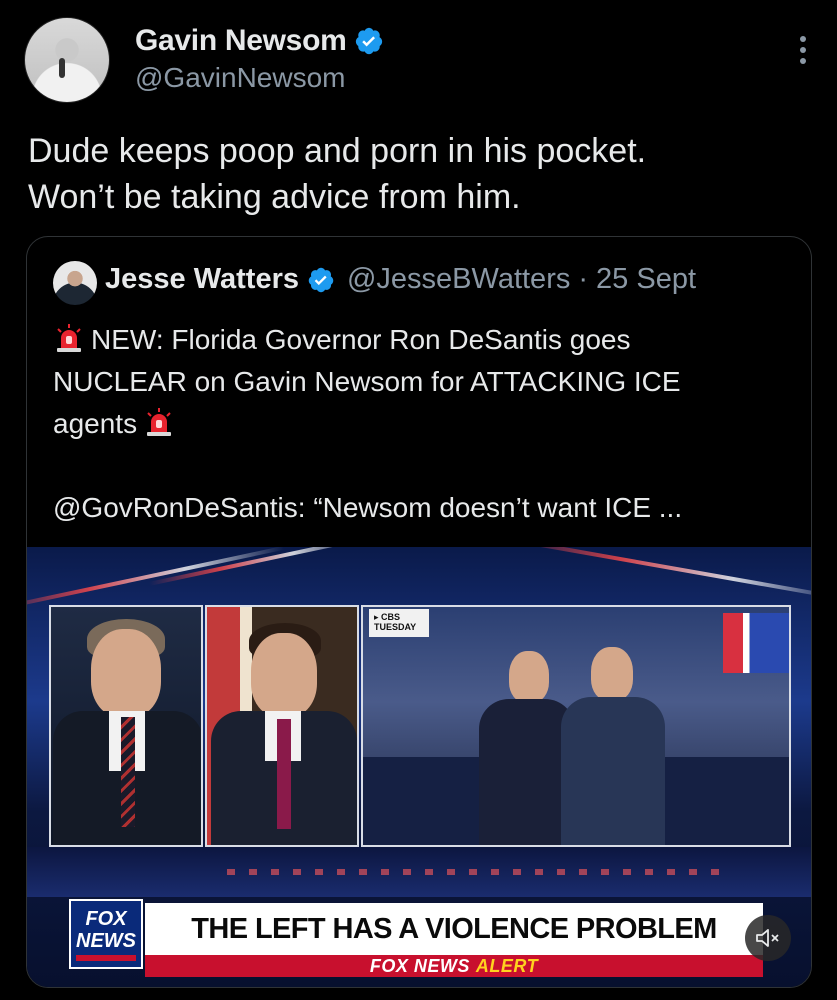 The image size is (837, 1000). What do you see at coordinates (423, 340) in the screenshot?
I see `quoted-line-1: NEW: Florida Governor Ron DeSantis goes` at bounding box center [423, 340].